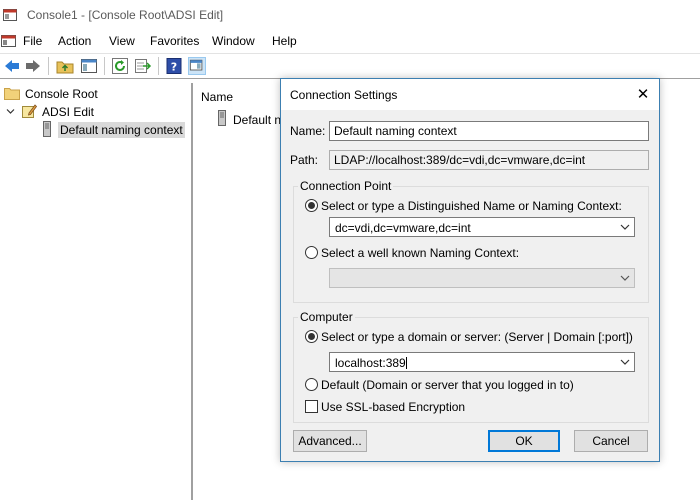  Describe the element at coordinates (350, 41) in the screenshot. I see `menu-bar: File Action View Favorites Window Help` at that location.